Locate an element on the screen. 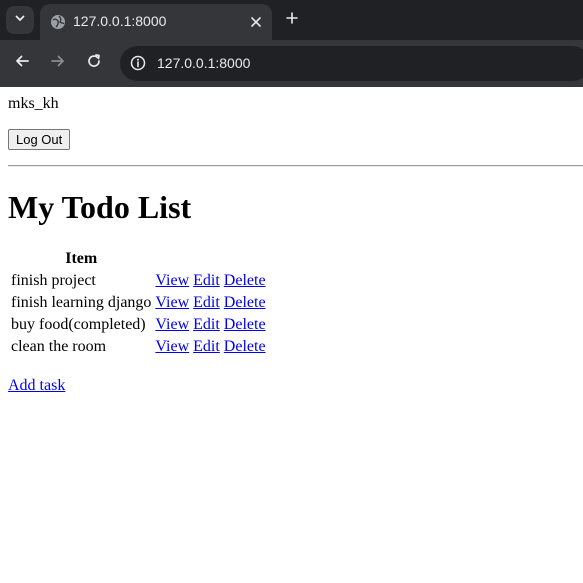 This screenshot has width=583, height=583. table-row: finish learning django View Edit Delete is located at coordinates (138, 303).